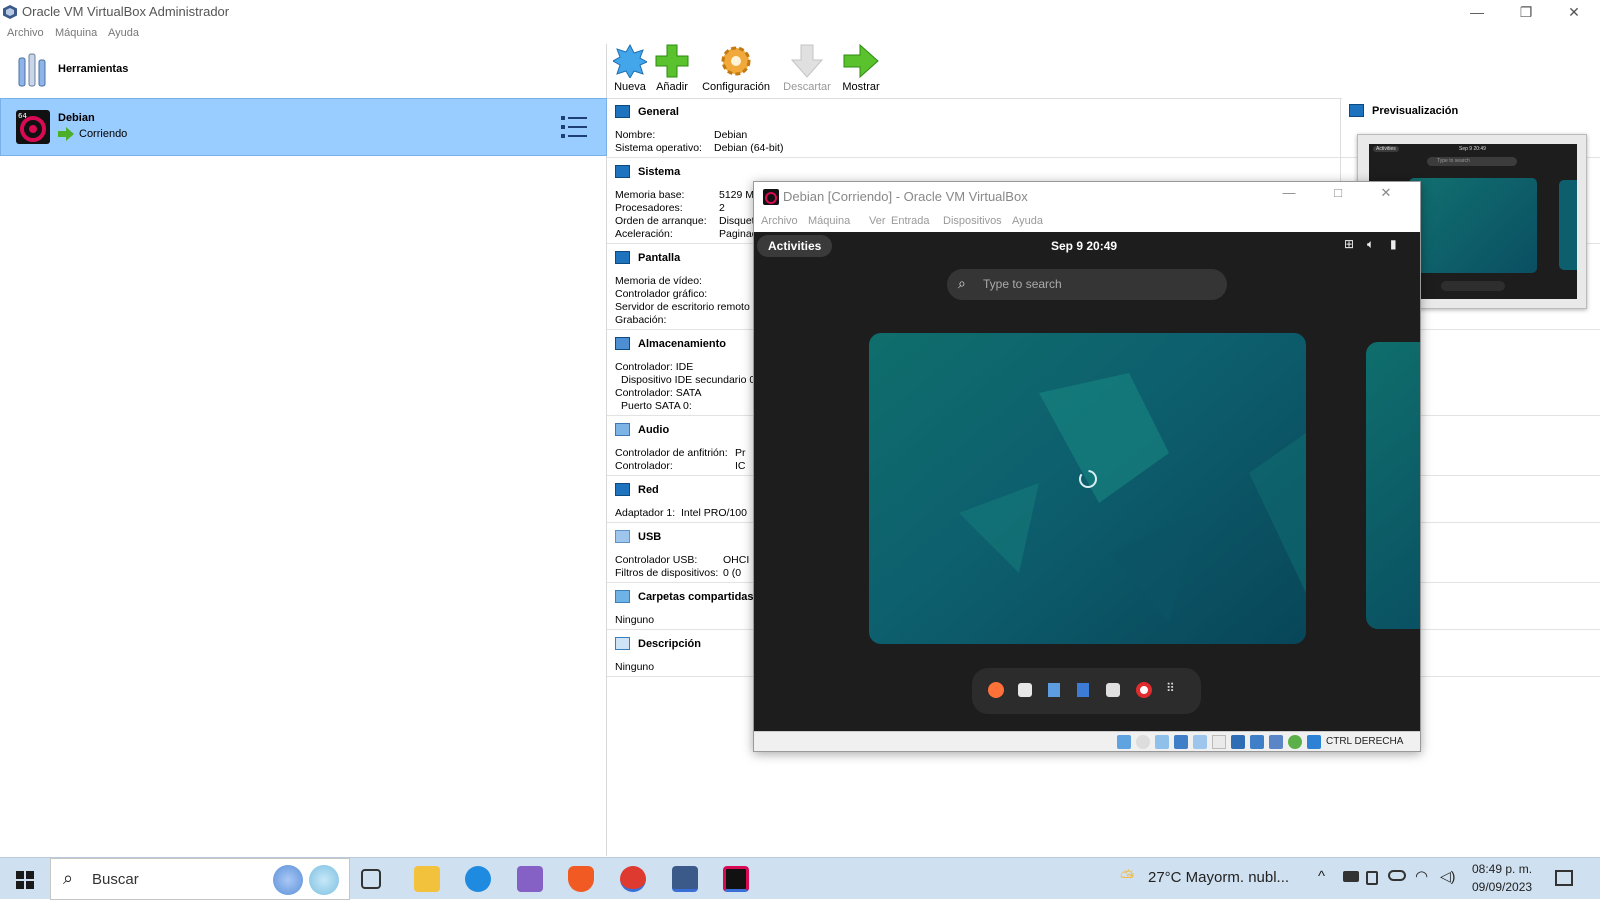 This screenshot has width=1600, height=900. Describe the element at coordinates (647, 257) in the screenshot. I see `section-pantalla: Pantalla` at that location.